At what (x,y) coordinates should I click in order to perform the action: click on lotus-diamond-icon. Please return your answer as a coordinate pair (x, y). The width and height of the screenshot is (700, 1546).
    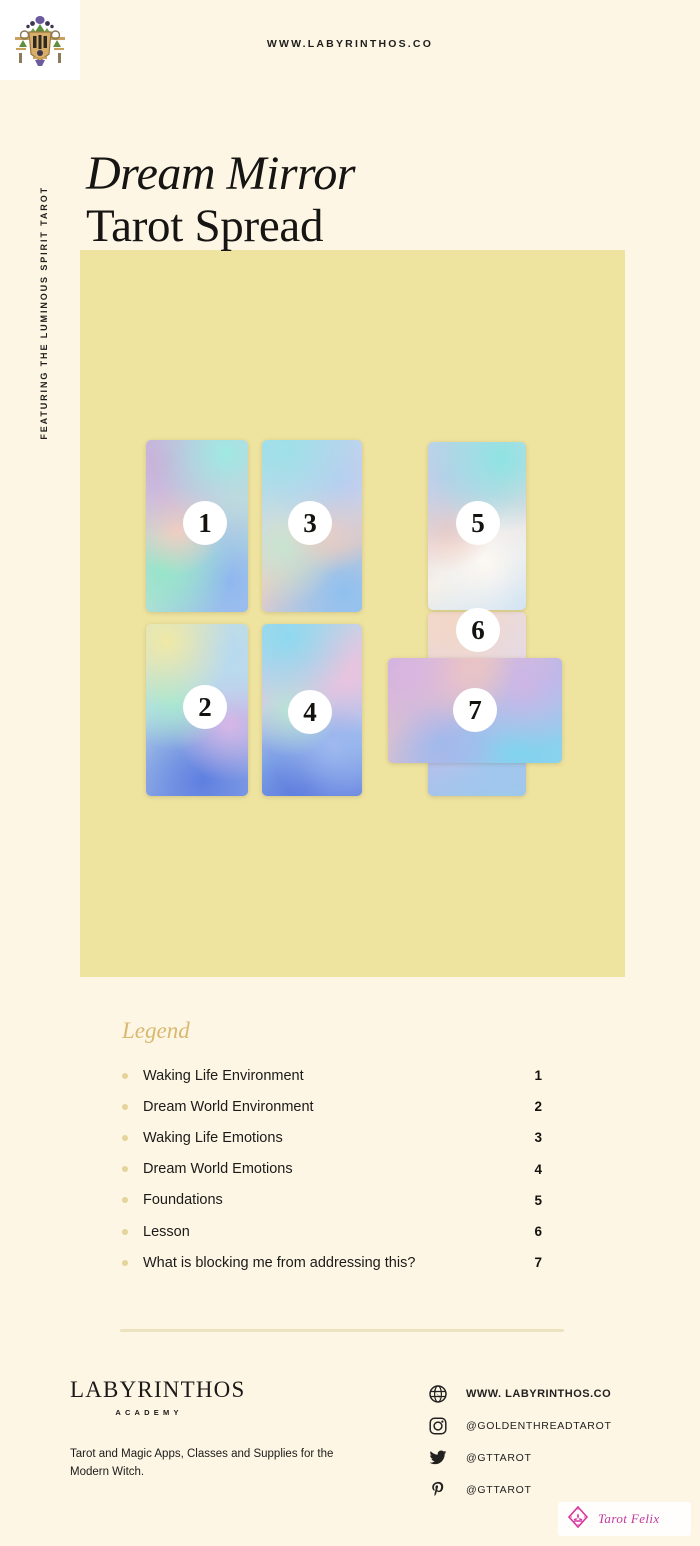
    Looking at the image, I should click on (578, 1519).